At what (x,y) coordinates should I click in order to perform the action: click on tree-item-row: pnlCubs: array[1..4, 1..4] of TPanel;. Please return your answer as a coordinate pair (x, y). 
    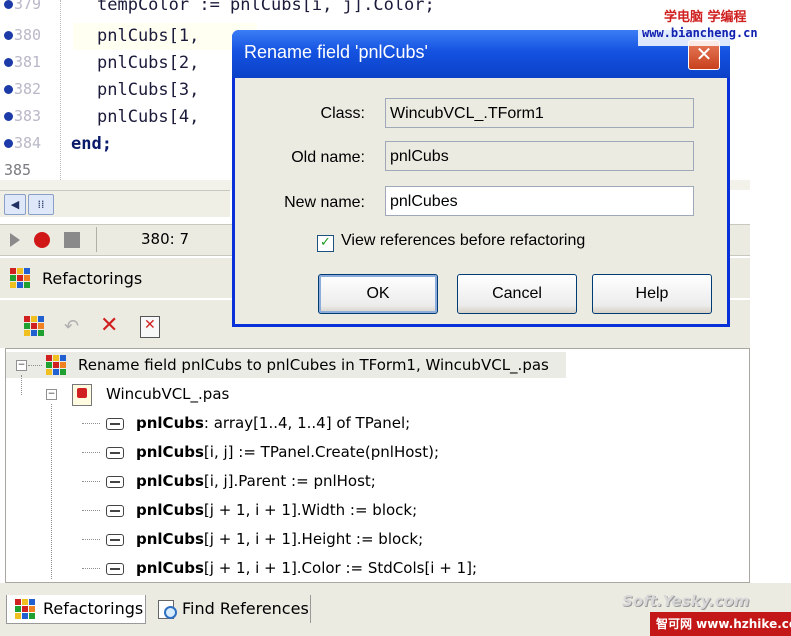
    Looking at the image, I should click on (356, 423).